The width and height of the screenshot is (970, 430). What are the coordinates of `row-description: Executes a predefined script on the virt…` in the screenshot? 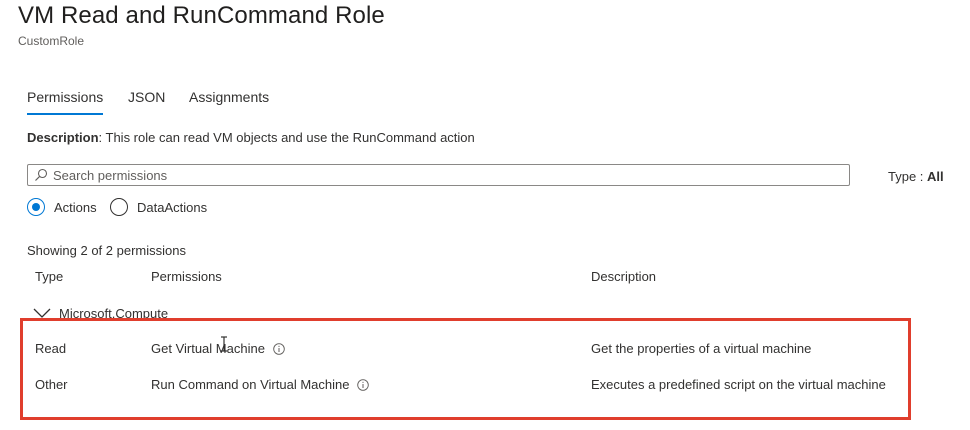 It's located at (738, 384).